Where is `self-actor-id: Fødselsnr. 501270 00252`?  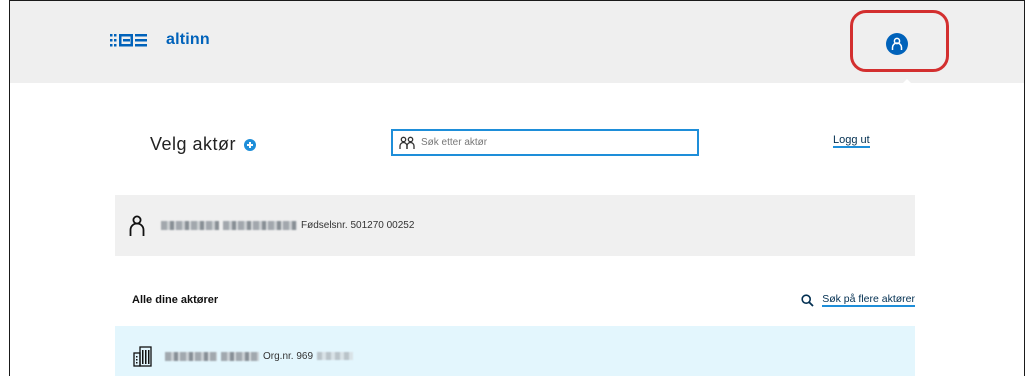
self-actor-id: Fødselsnr. 501270 00252 is located at coordinates (358, 225).